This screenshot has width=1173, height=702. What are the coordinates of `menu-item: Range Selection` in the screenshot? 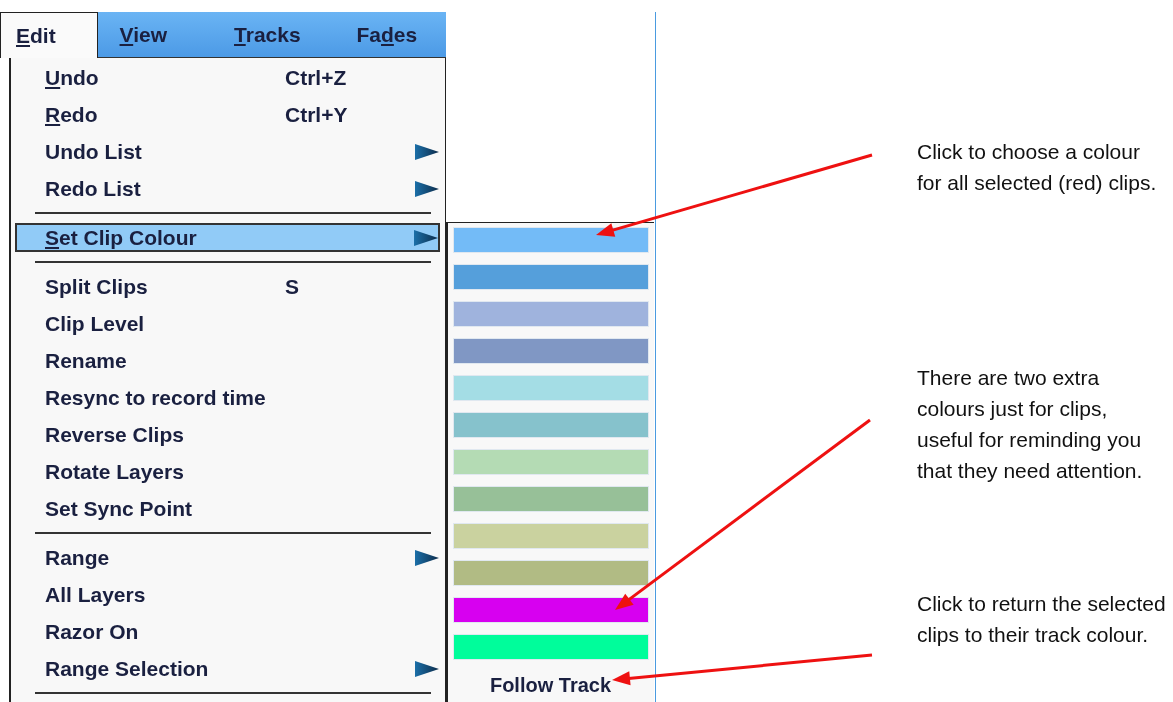 It's located at (228, 668).